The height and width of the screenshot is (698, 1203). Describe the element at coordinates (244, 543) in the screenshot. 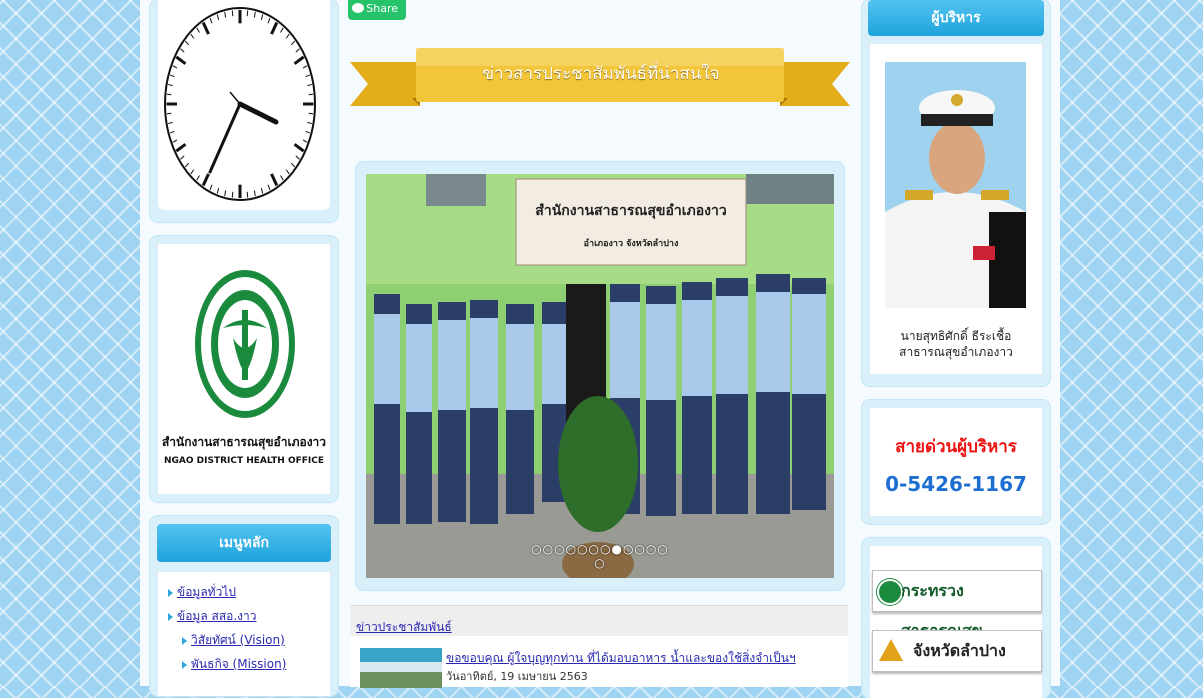

I see `main-menu-title: เมนูหลัก` at that location.